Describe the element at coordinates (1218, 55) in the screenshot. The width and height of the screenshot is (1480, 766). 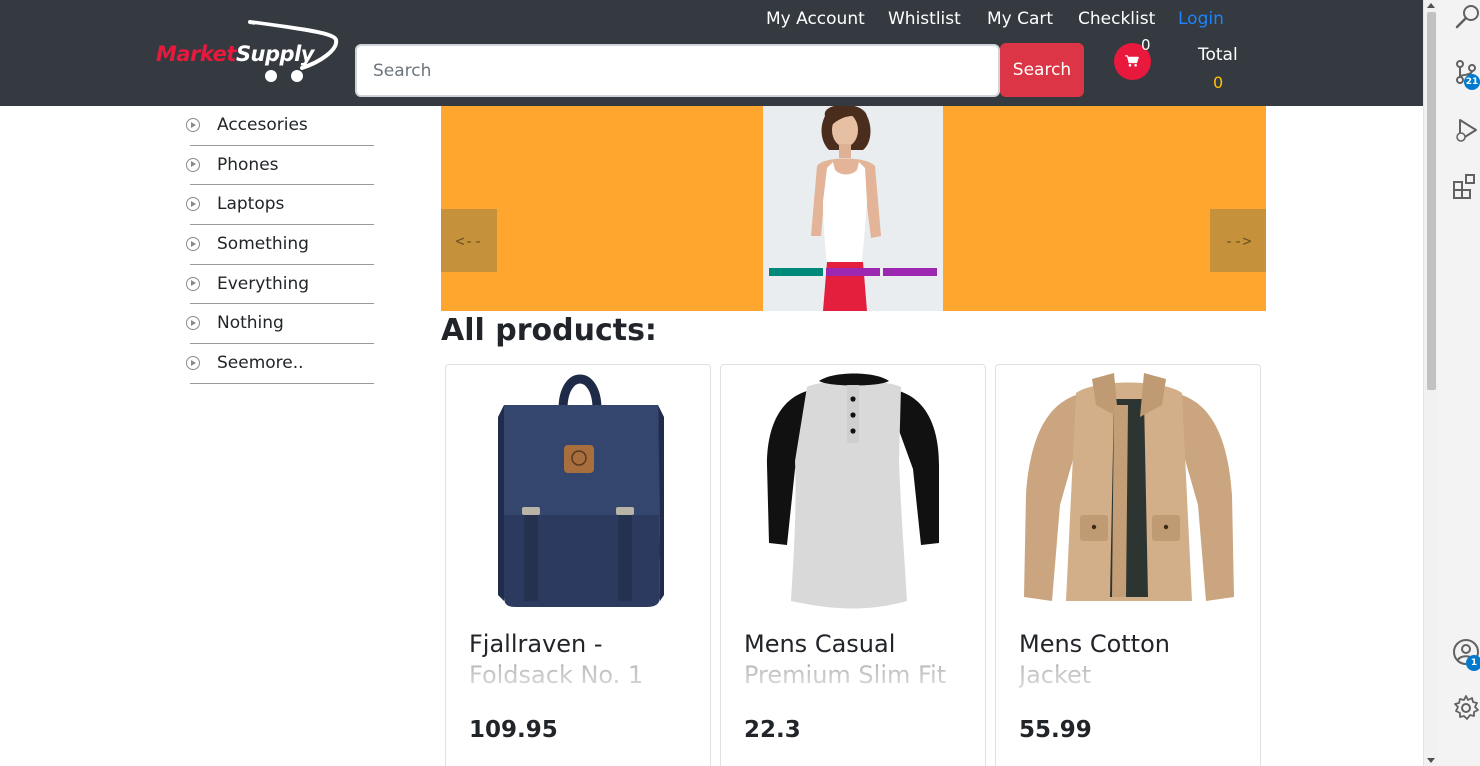
I see `total-label: Total` at that location.